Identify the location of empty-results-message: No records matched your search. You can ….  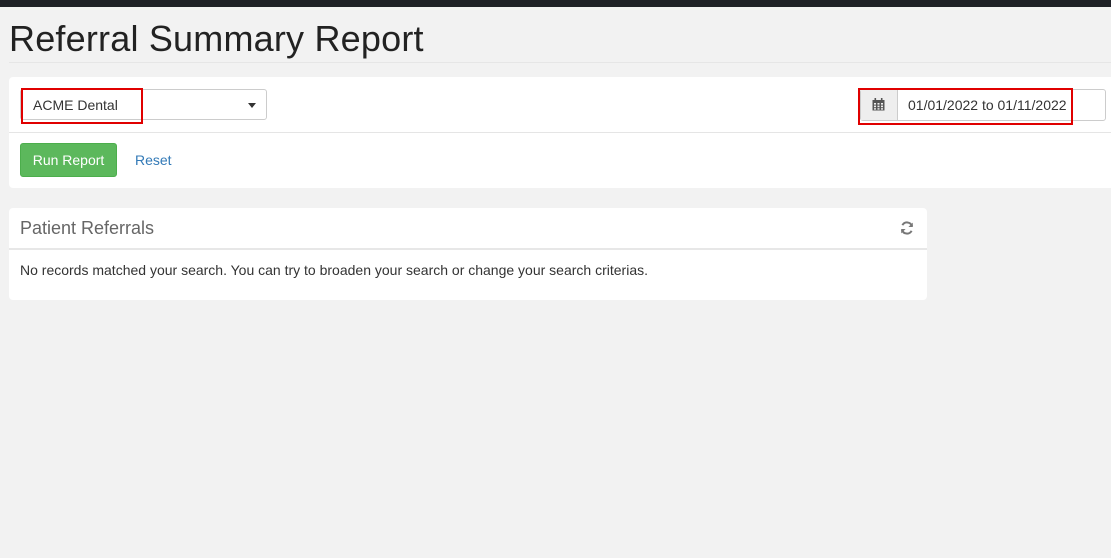
(334, 270).